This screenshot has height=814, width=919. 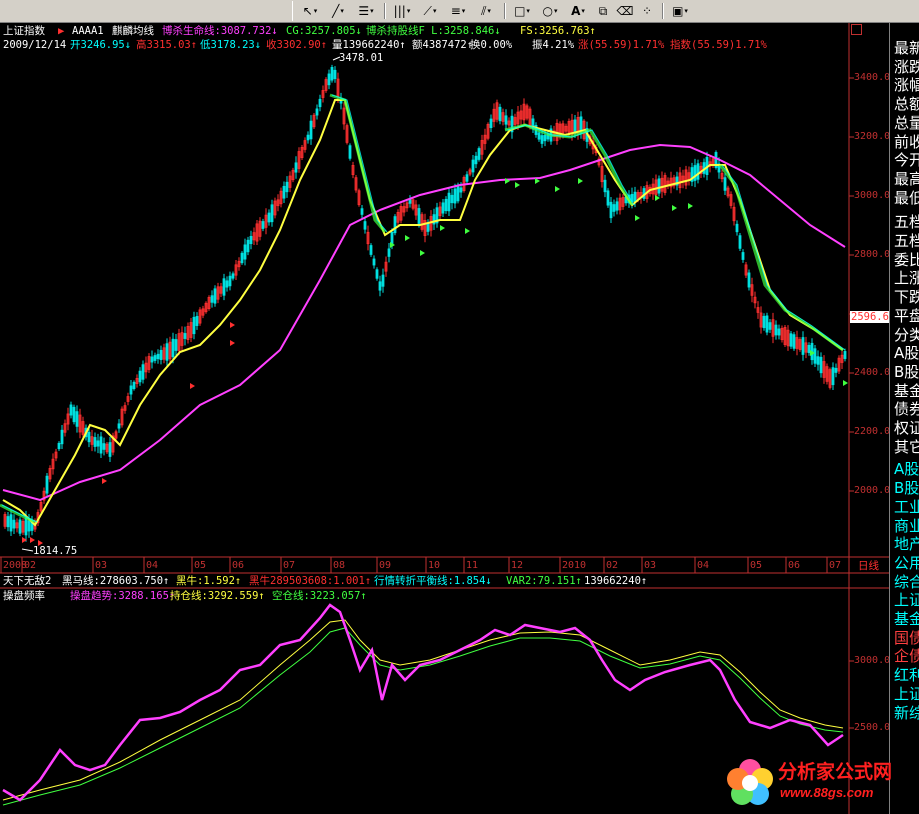 What do you see at coordinates (827, 792) in the screenshot?
I see `watermark-url: www.88gs.com` at bounding box center [827, 792].